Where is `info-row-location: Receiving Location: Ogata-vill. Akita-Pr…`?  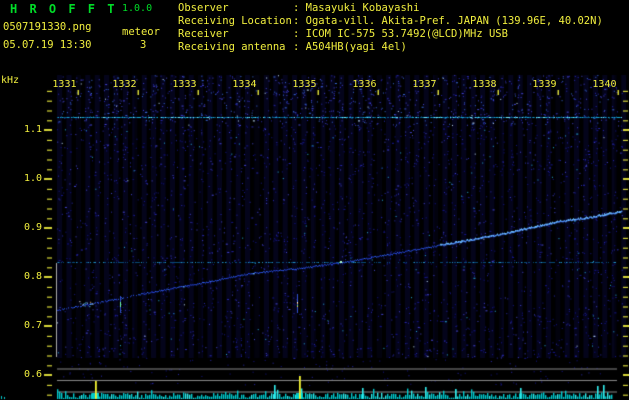 info-row-location: Receiving Location: Ogata-vill. Akita-Pr… is located at coordinates (390, 21).